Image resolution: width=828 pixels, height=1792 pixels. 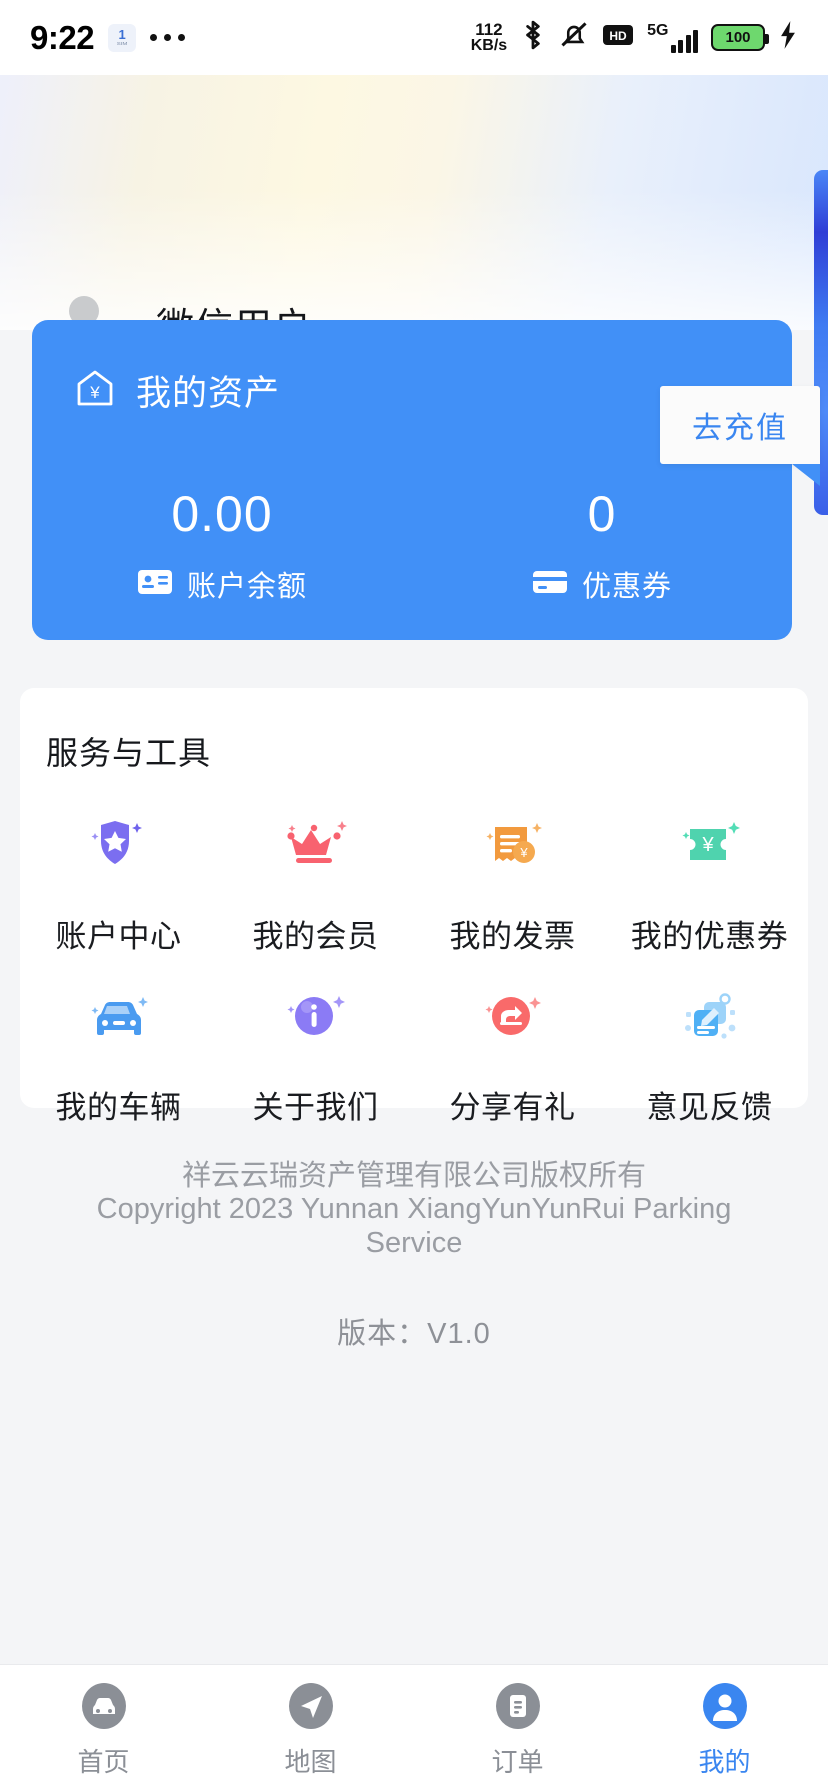 I want to click on battery-icon: 100, so click(x=740, y=37).